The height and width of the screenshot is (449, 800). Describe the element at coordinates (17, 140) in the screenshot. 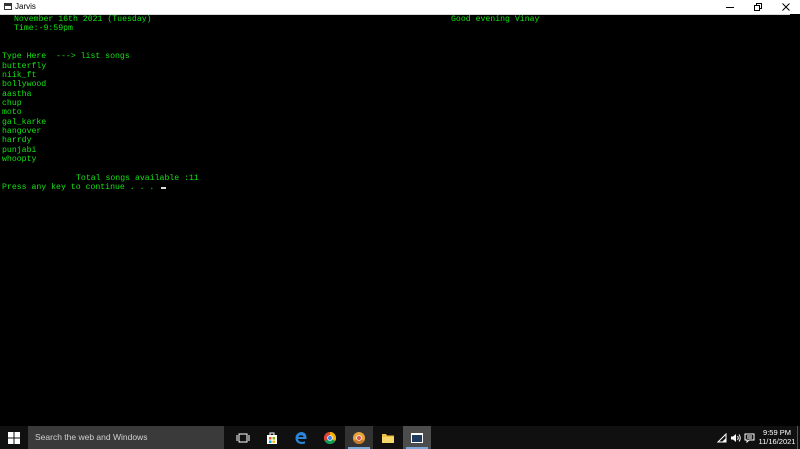

I see `song-item: harrdy` at that location.